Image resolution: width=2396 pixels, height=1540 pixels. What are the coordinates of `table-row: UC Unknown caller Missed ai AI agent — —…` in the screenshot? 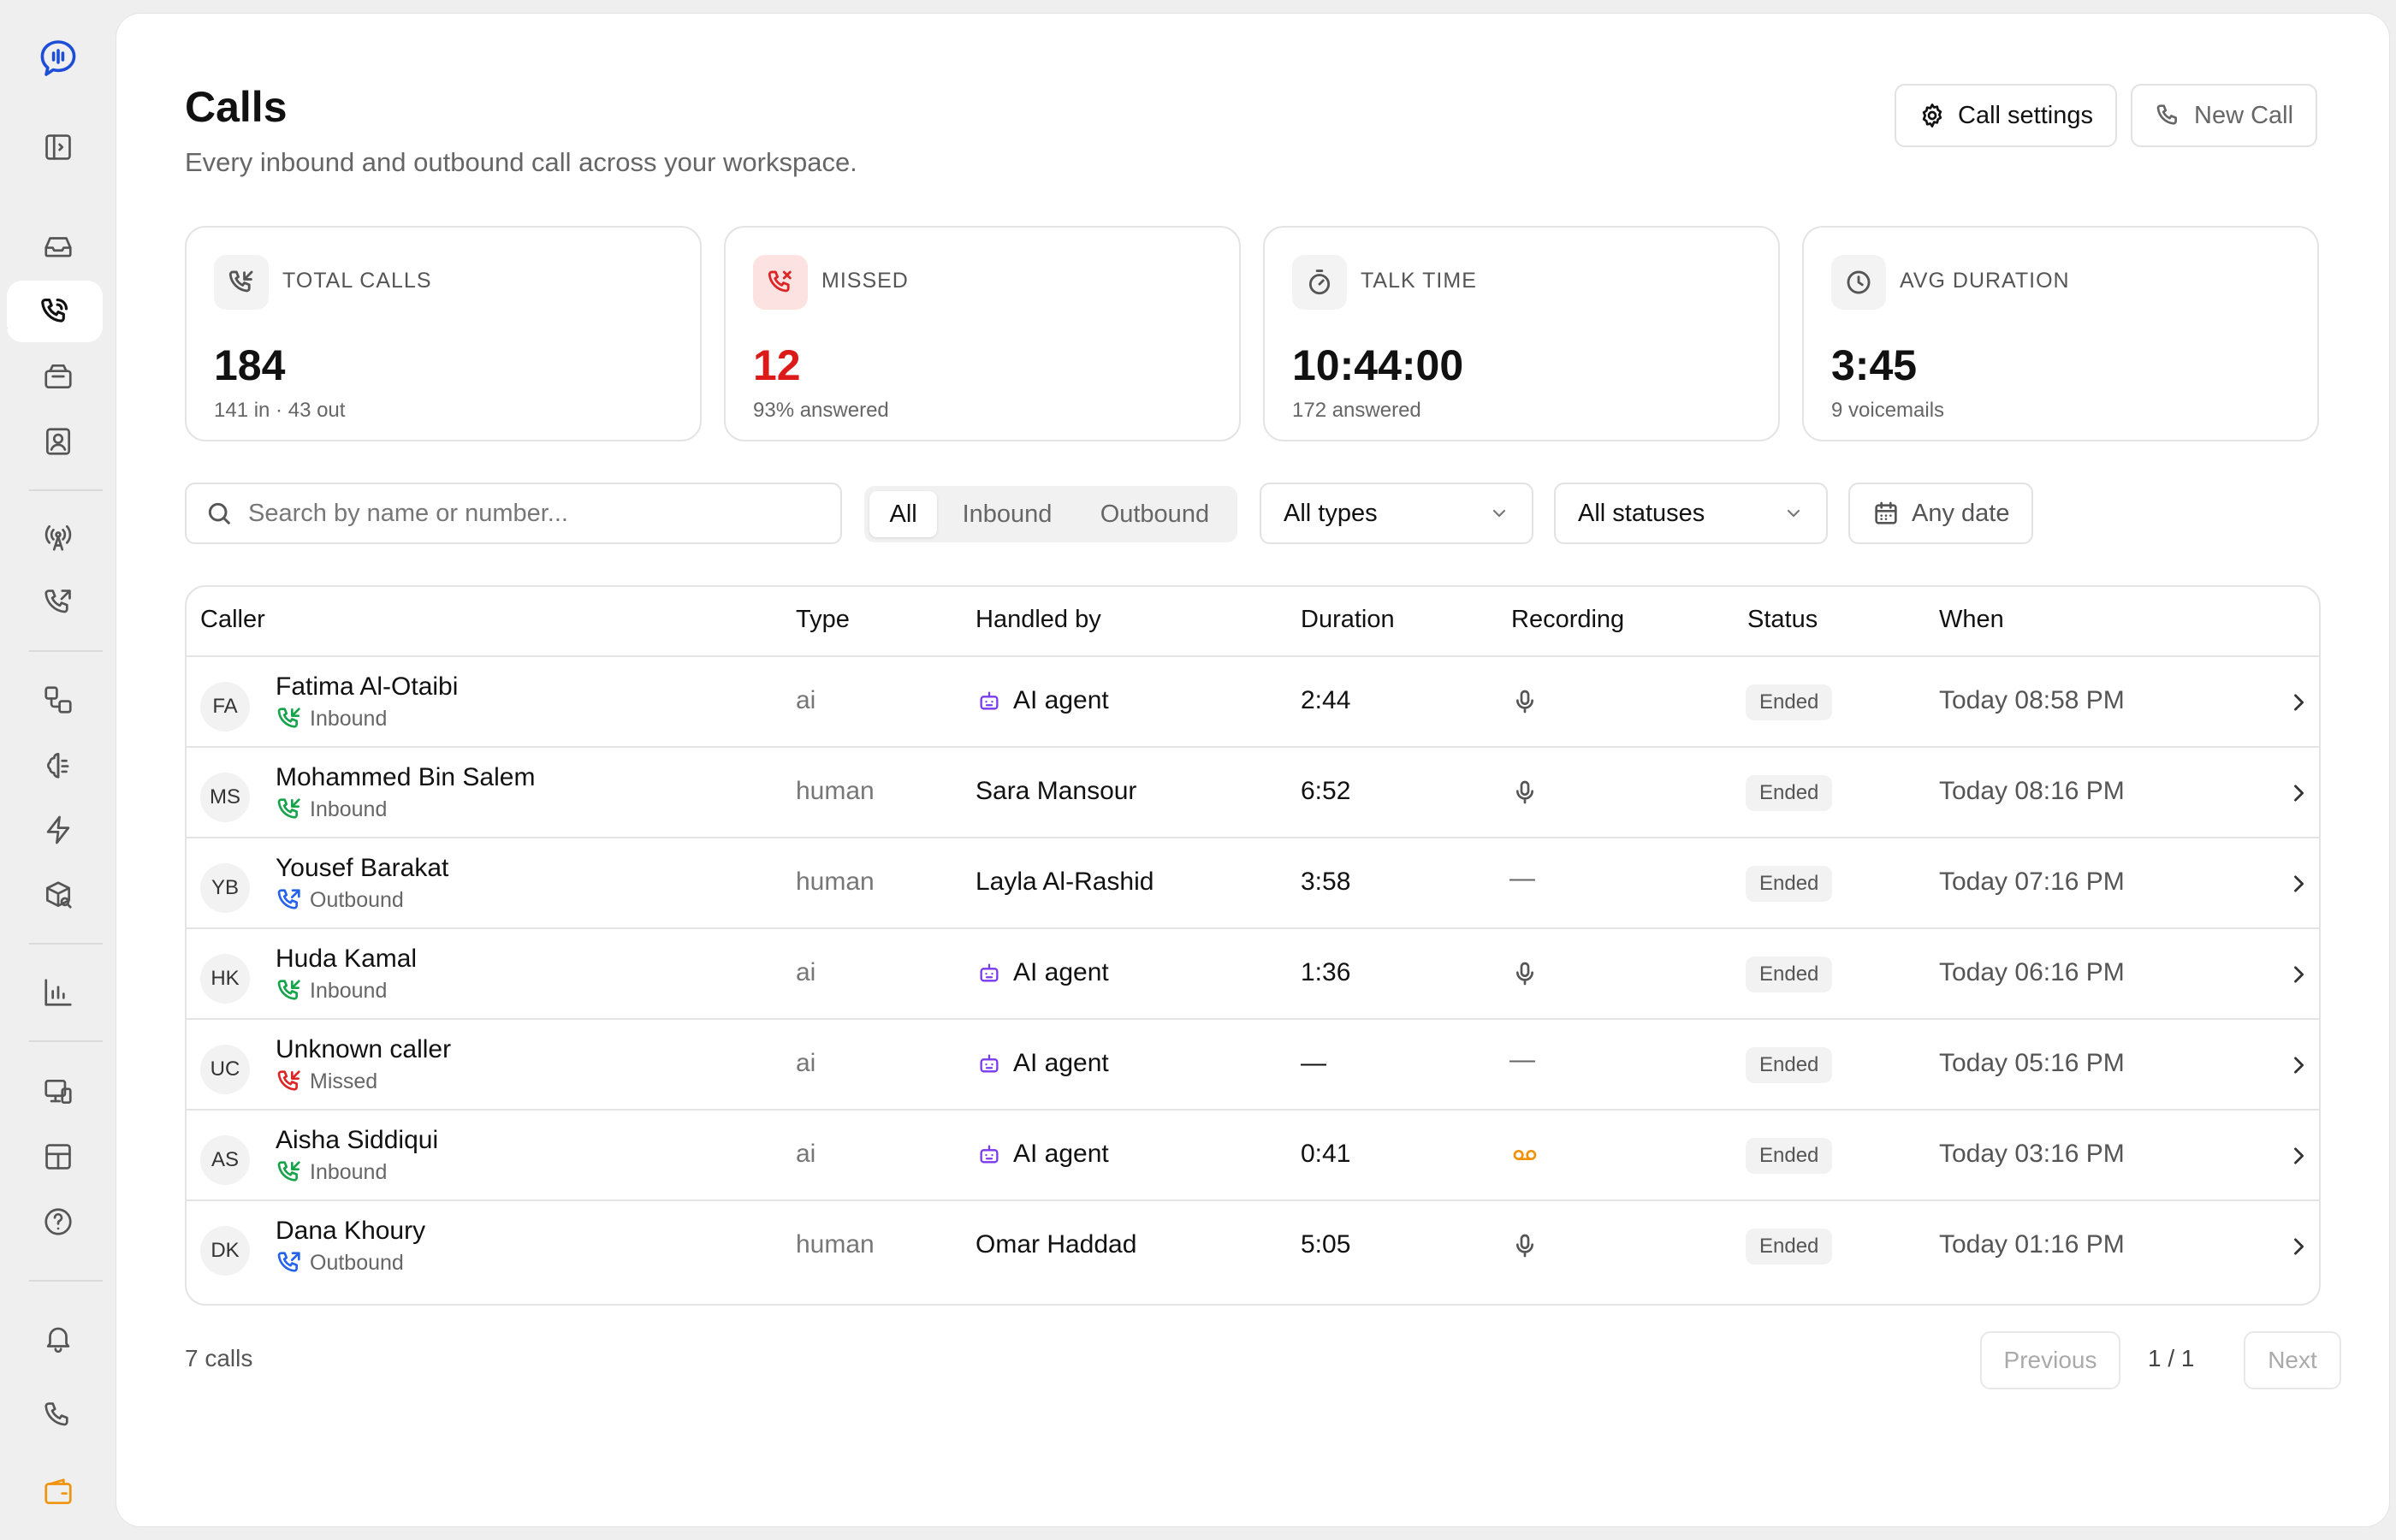 It's located at (1253, 1065).